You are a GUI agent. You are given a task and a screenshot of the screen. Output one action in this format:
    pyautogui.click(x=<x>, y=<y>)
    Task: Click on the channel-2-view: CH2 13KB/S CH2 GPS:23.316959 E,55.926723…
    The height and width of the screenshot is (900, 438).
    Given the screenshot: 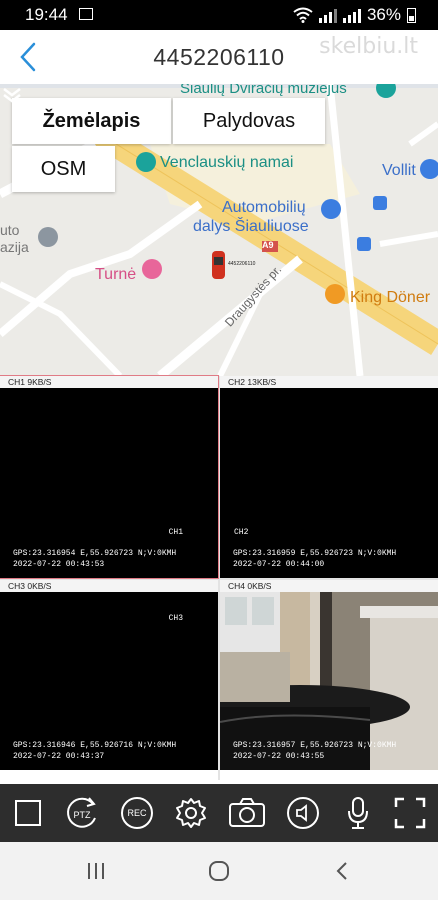 What is the action you would take?
    pyautogui.click(x=329, y=477)
    